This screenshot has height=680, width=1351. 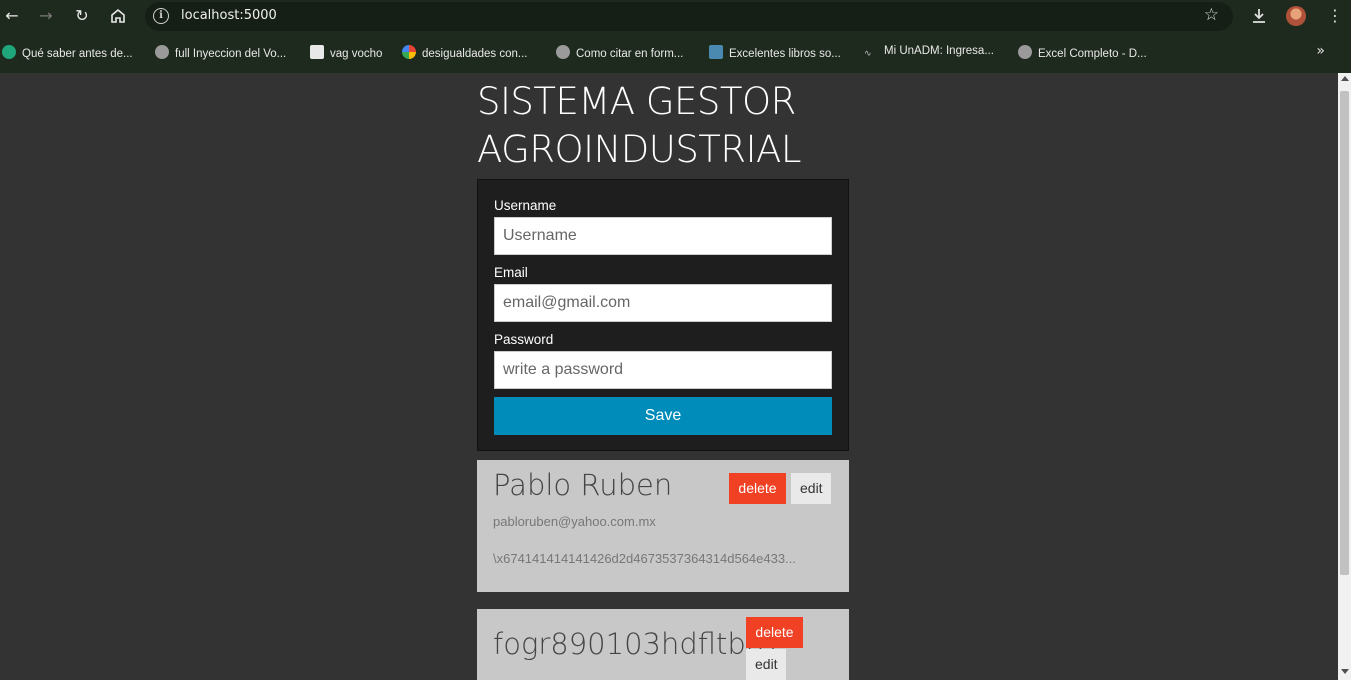 What do you see at coordinates (689, 16) in the screenshot?
I see `address-bar: i localhost:5000 ☆` at bounding box center [689, 16].